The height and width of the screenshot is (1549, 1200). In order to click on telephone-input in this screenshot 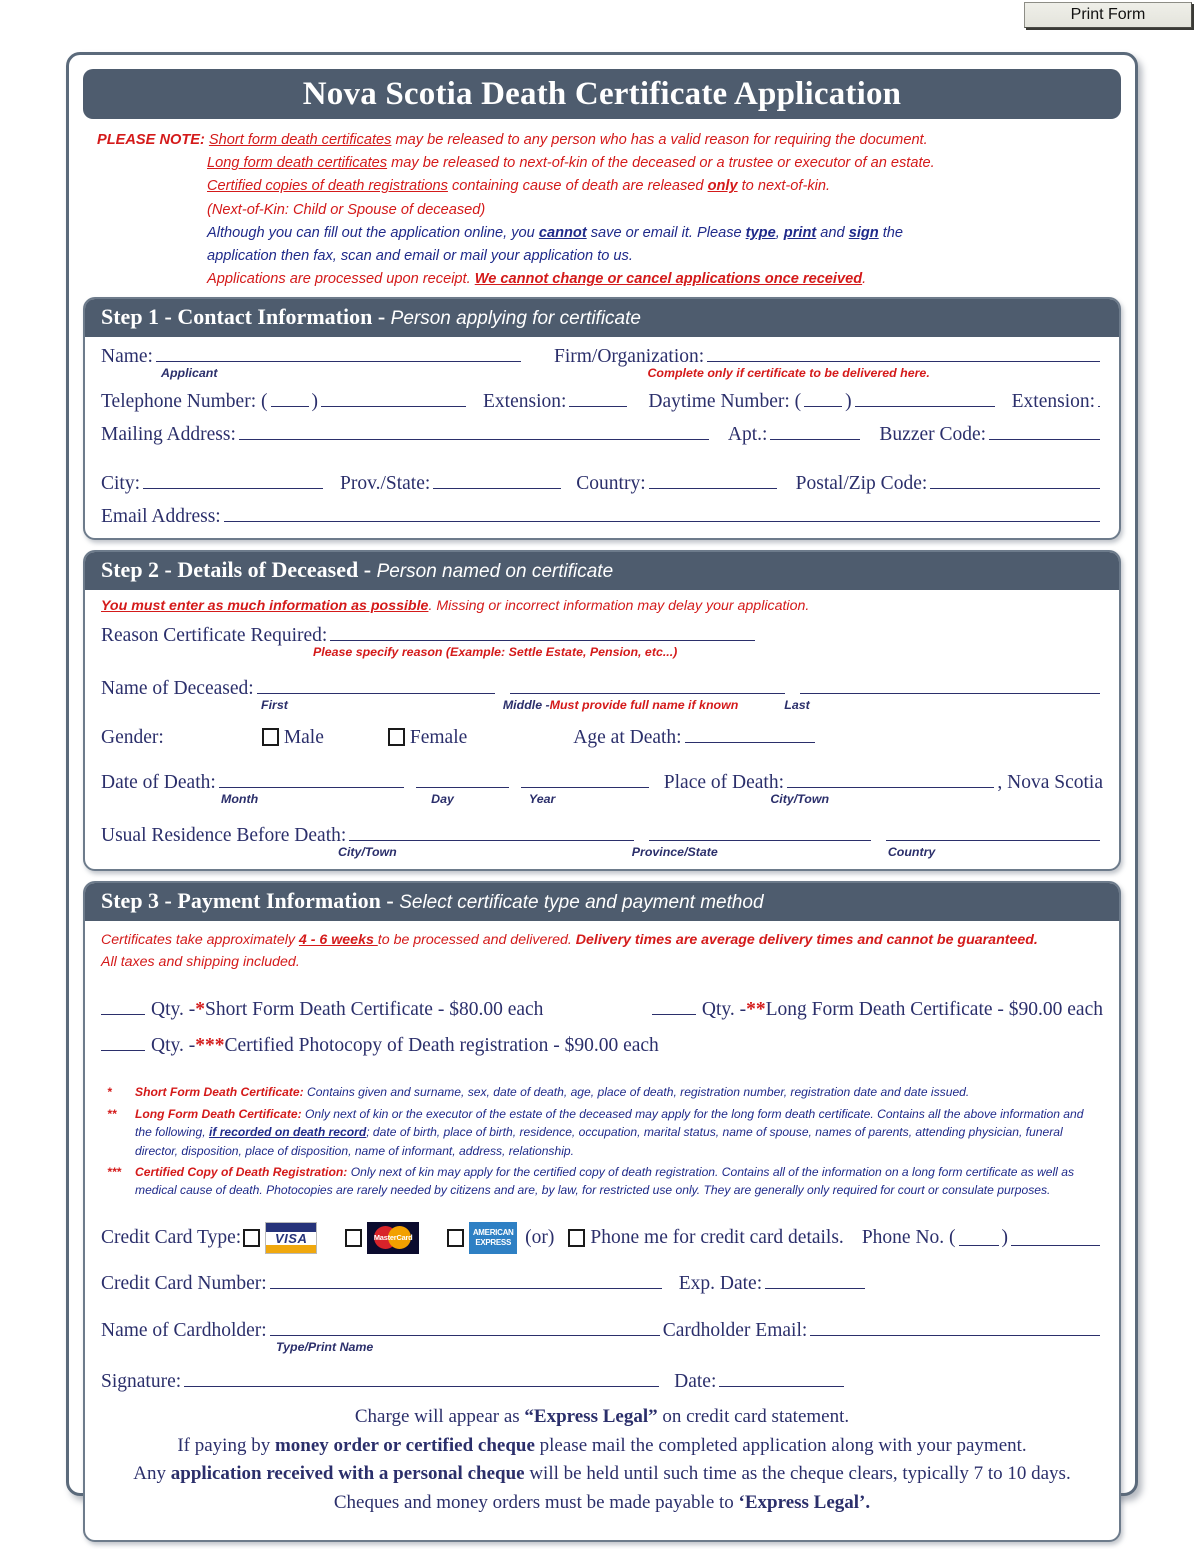, I will do `click(393, 399)`.